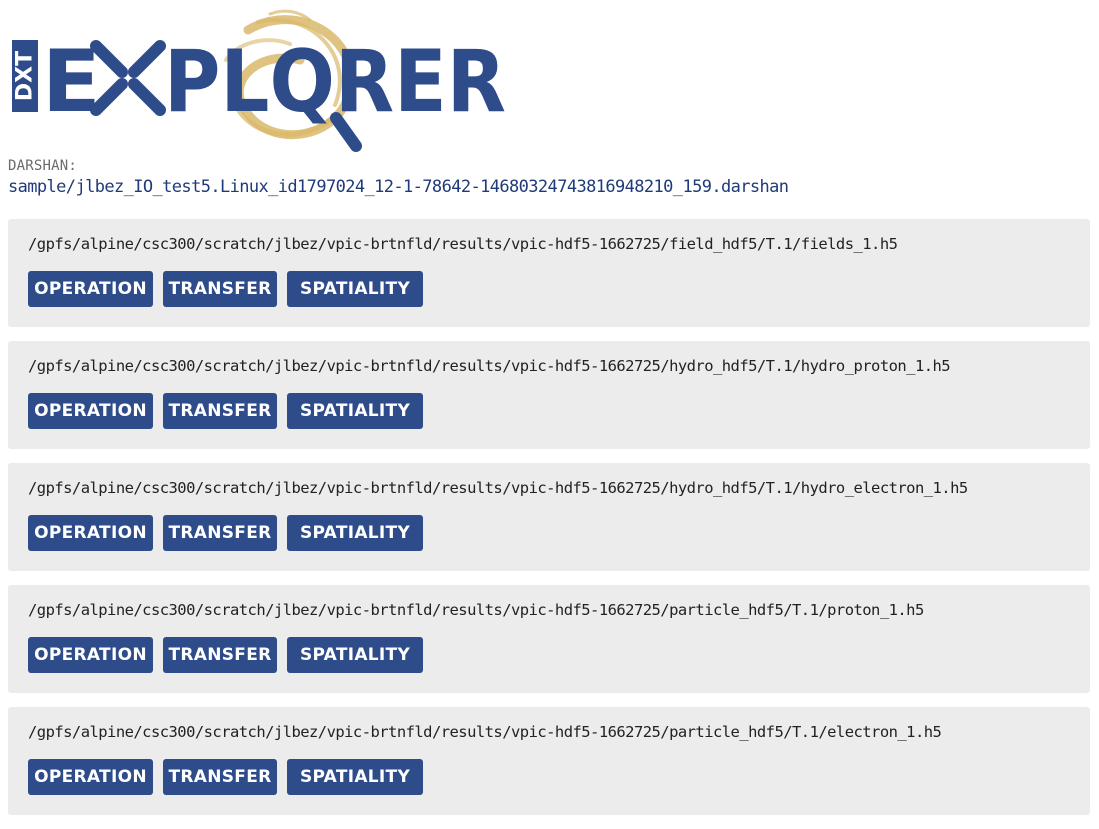 The image size is (1099, 829). Describe the element at coordinates (43, 166) in the screenshot. I see `darshan-label: DARSHAN:` at that location.